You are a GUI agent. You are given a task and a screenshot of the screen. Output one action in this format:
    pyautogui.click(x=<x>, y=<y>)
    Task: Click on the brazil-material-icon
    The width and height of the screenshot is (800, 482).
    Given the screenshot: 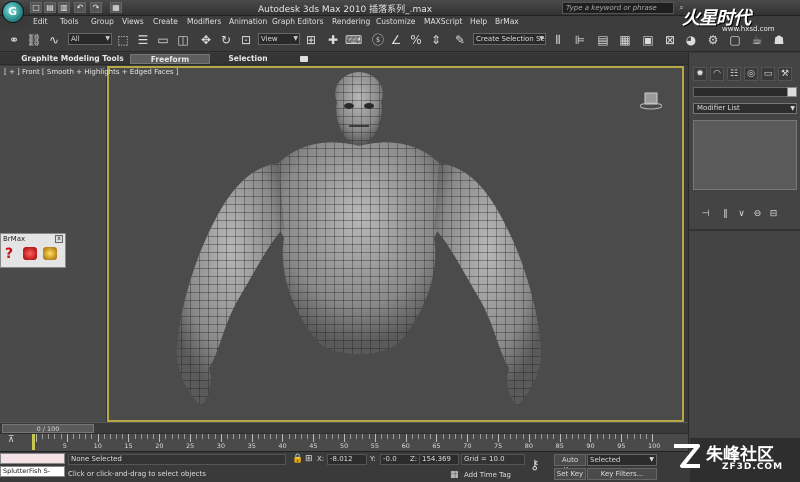 What is the action you would take?
    pyautogui.click(x=50, y=253)
    